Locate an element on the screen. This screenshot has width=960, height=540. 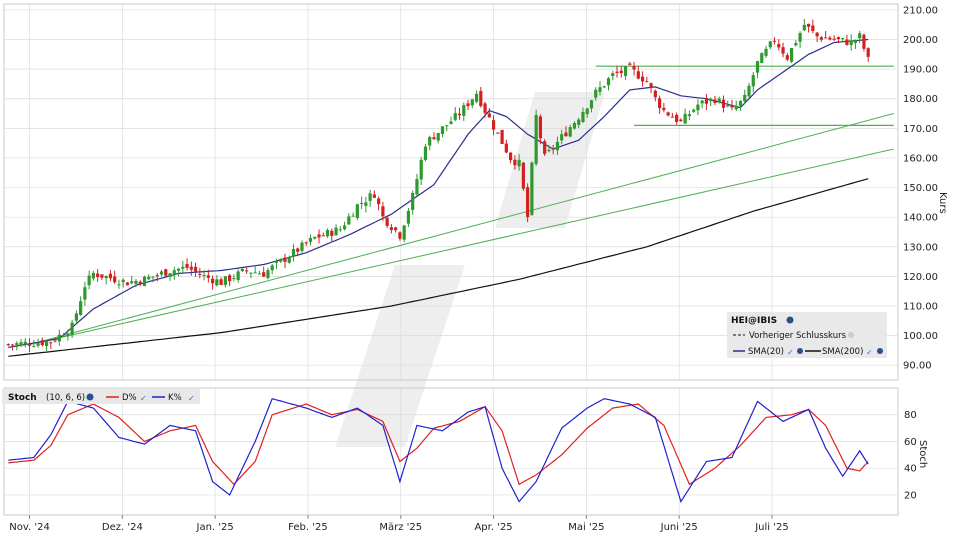
x-tick-label: Juni '25 is located at coordinates (679, 527).